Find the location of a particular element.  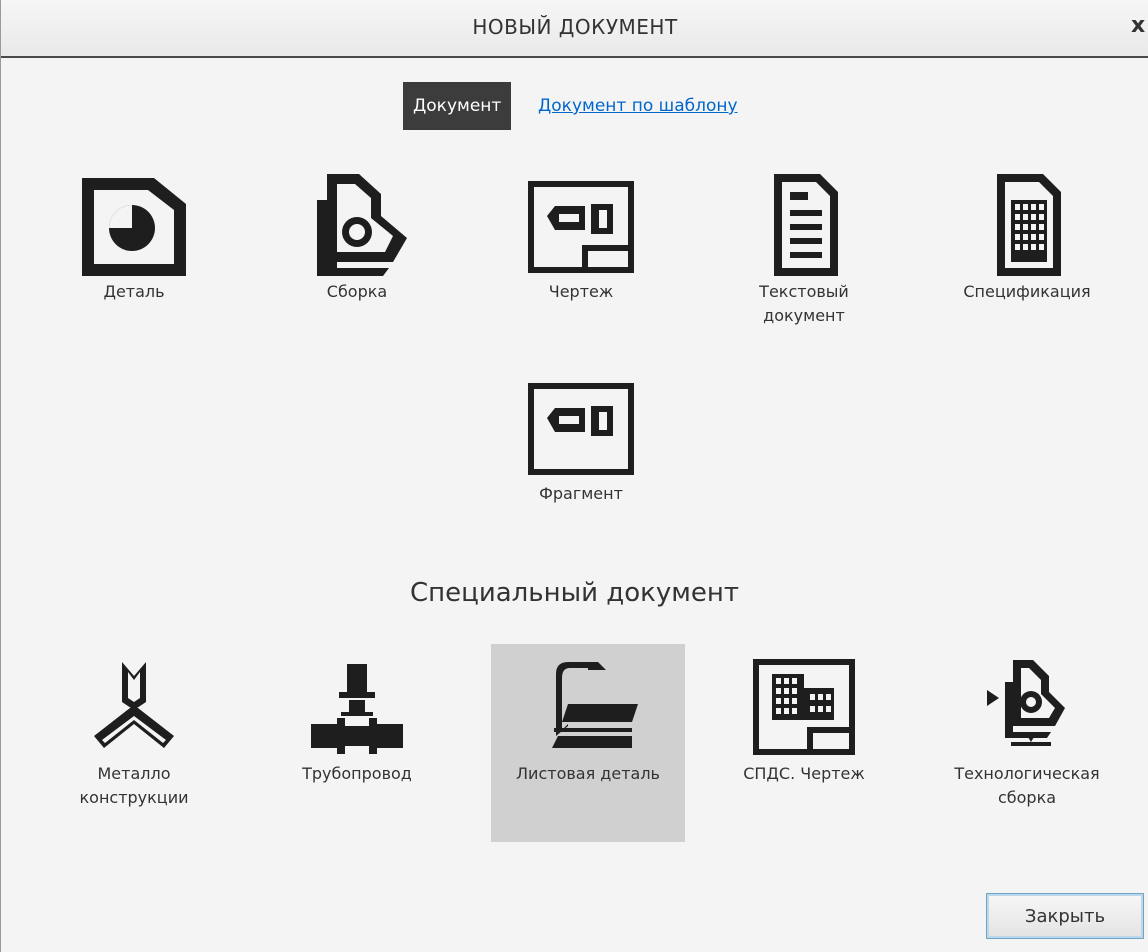

tile-part: Деталь is located at coordinates (134, 237).